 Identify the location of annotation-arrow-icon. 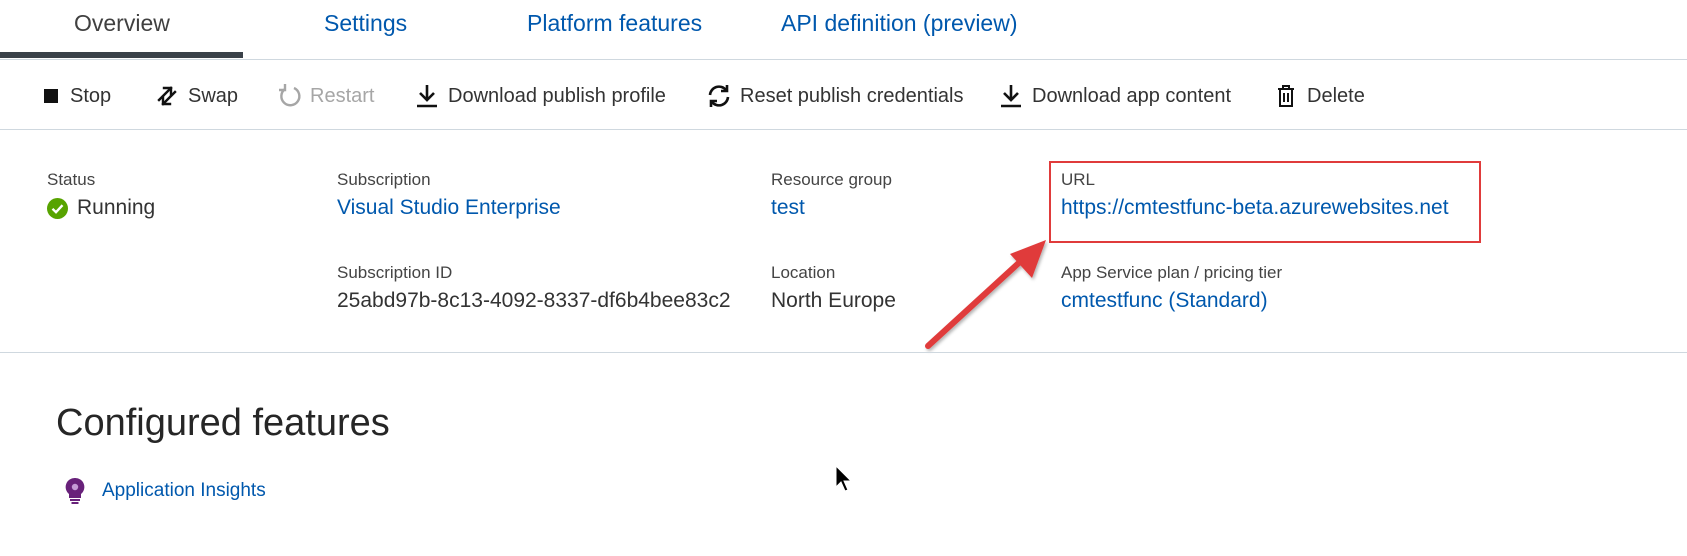
(985, 294).